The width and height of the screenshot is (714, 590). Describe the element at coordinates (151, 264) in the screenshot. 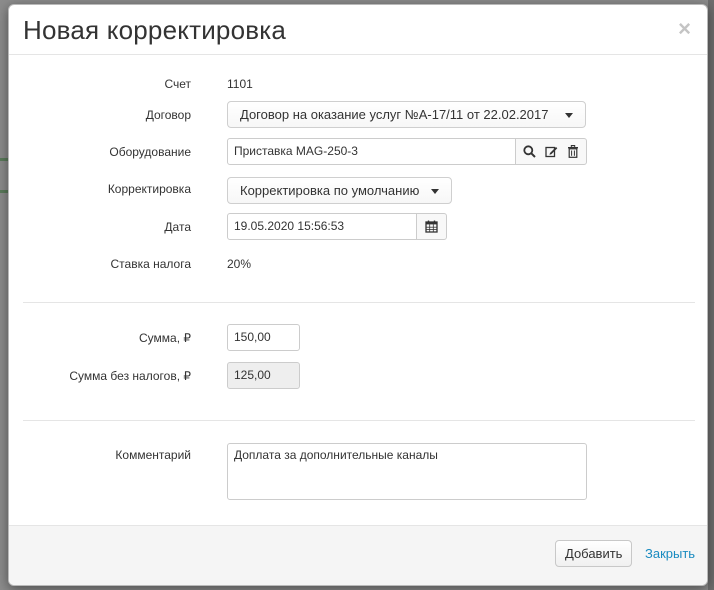

I see `tax-rate-label: Ставка налога` at that location.